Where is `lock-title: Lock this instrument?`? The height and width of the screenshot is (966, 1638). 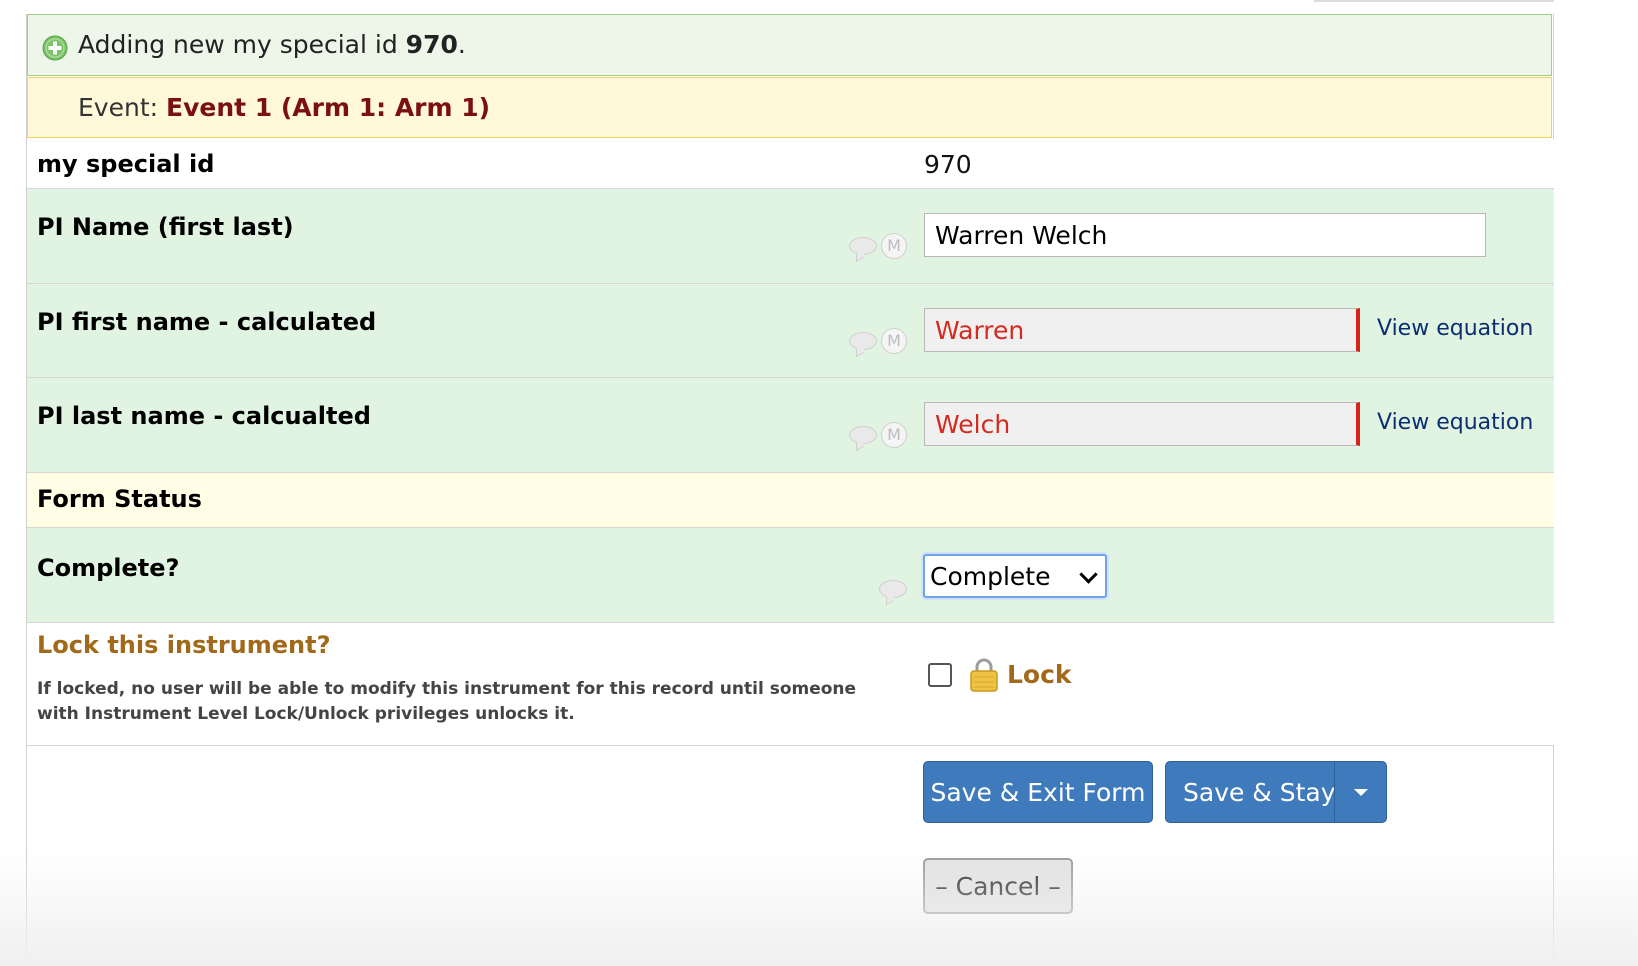
lock-title: Lock this instrument? is located at coordinates (184, 645).